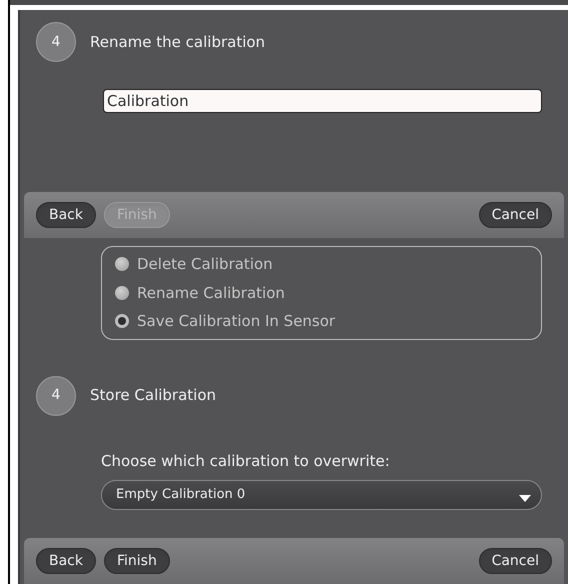 Image resolution: width=568 pixels, height=584 pixels. I want to click on step-title: Store Calibration, so click(153, 395).